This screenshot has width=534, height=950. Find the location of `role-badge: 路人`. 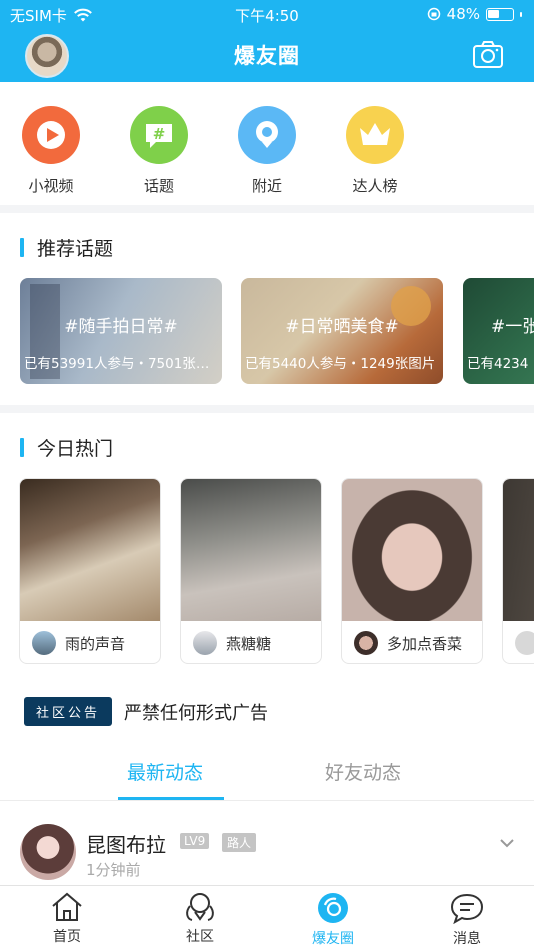

role-badge: 路人 is located at coordinates (239, 842).